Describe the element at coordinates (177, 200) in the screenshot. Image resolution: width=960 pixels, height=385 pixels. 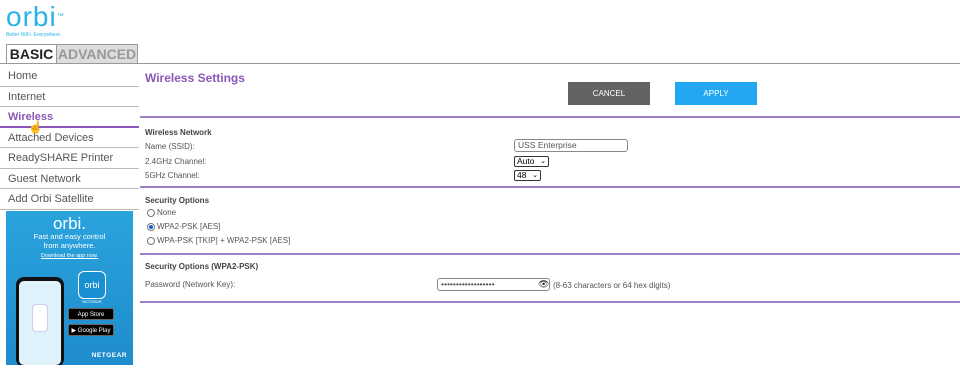
I see `security-options-title: Security Options` at that location.